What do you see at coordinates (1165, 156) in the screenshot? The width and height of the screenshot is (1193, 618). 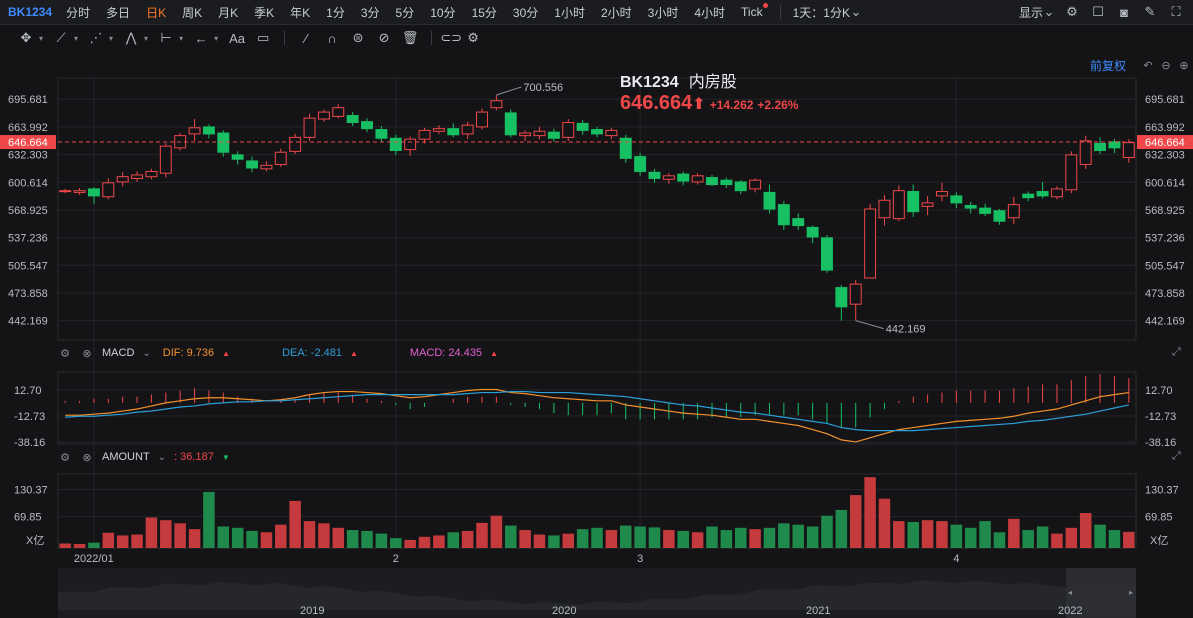 I see `y-tick-label: 632.303` at bounding box center [1165, 156].